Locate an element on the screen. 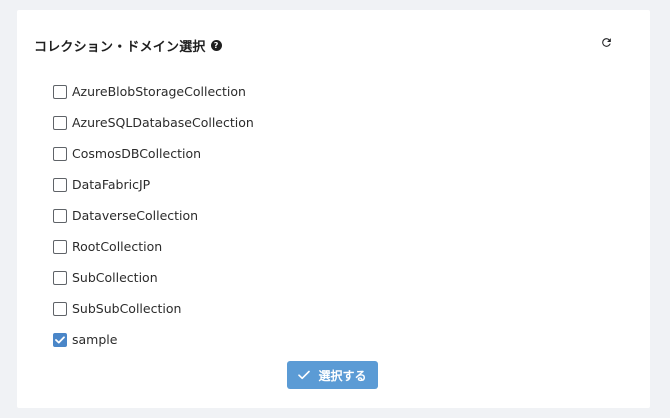 Image resolution: width=670 pixels, height=418 pixels. collection-item-label: CosmosDBCollection is located at coordinates (137, 153).